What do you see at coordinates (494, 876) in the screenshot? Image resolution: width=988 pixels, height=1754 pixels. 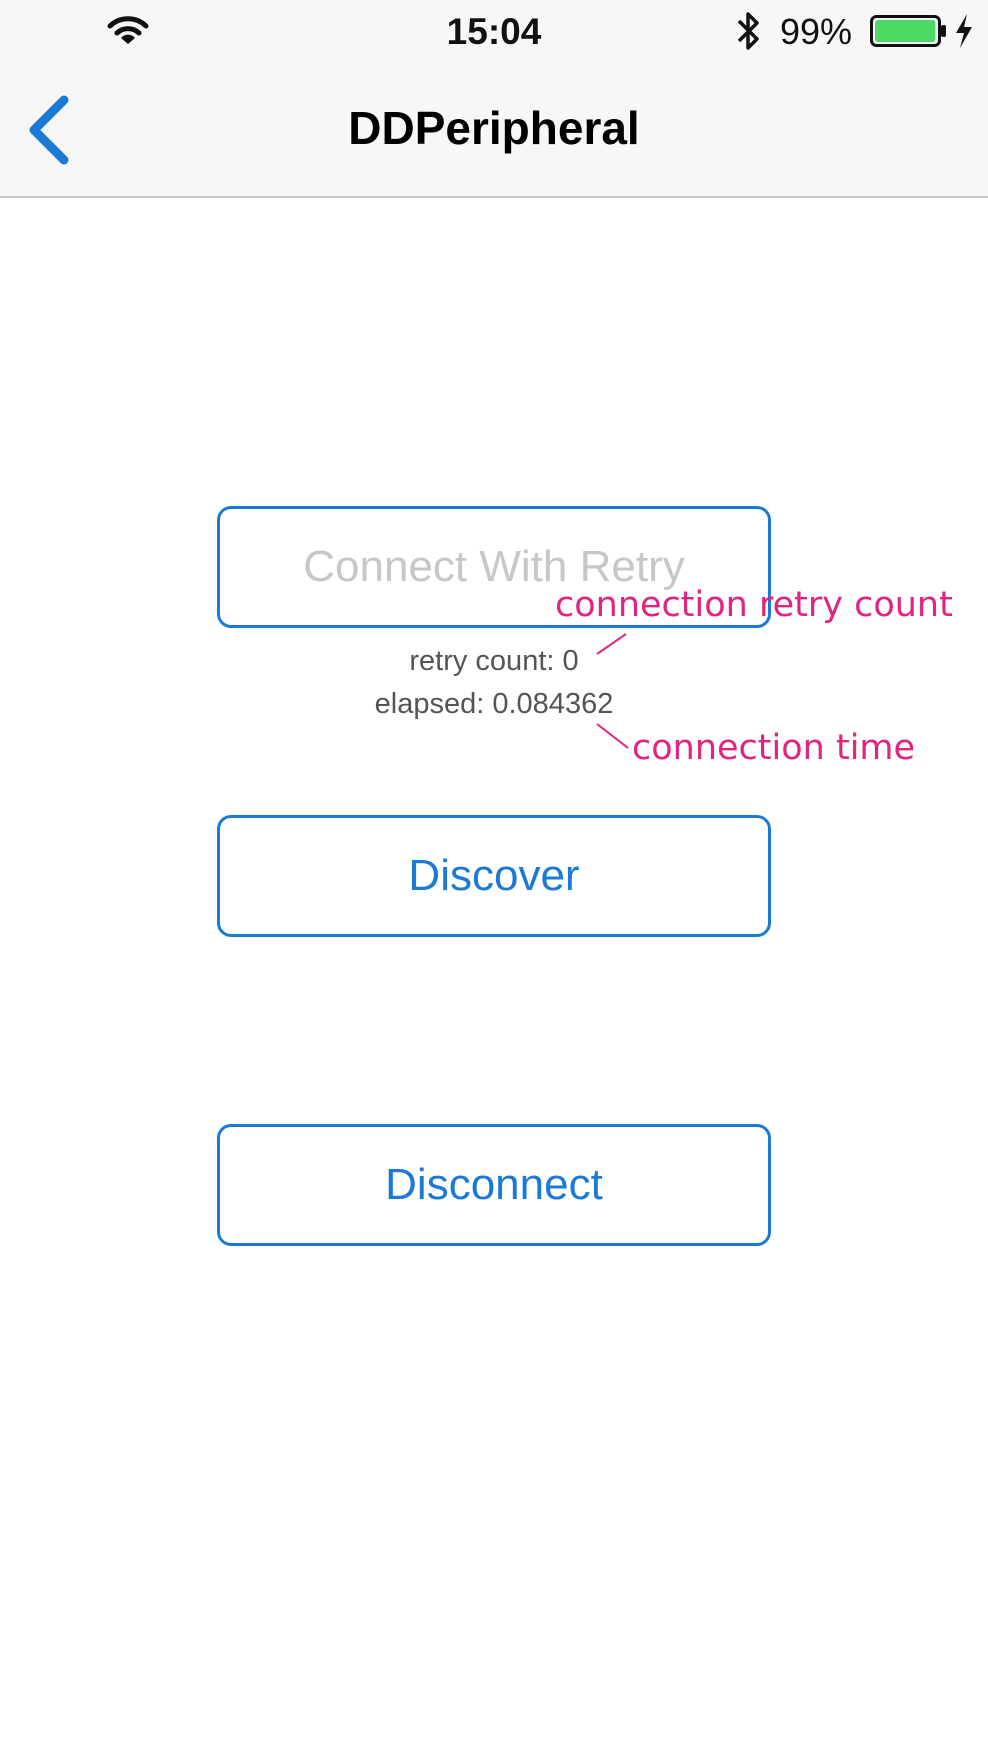 I see `discover-button: Discover` at bounding box center [494, 876].